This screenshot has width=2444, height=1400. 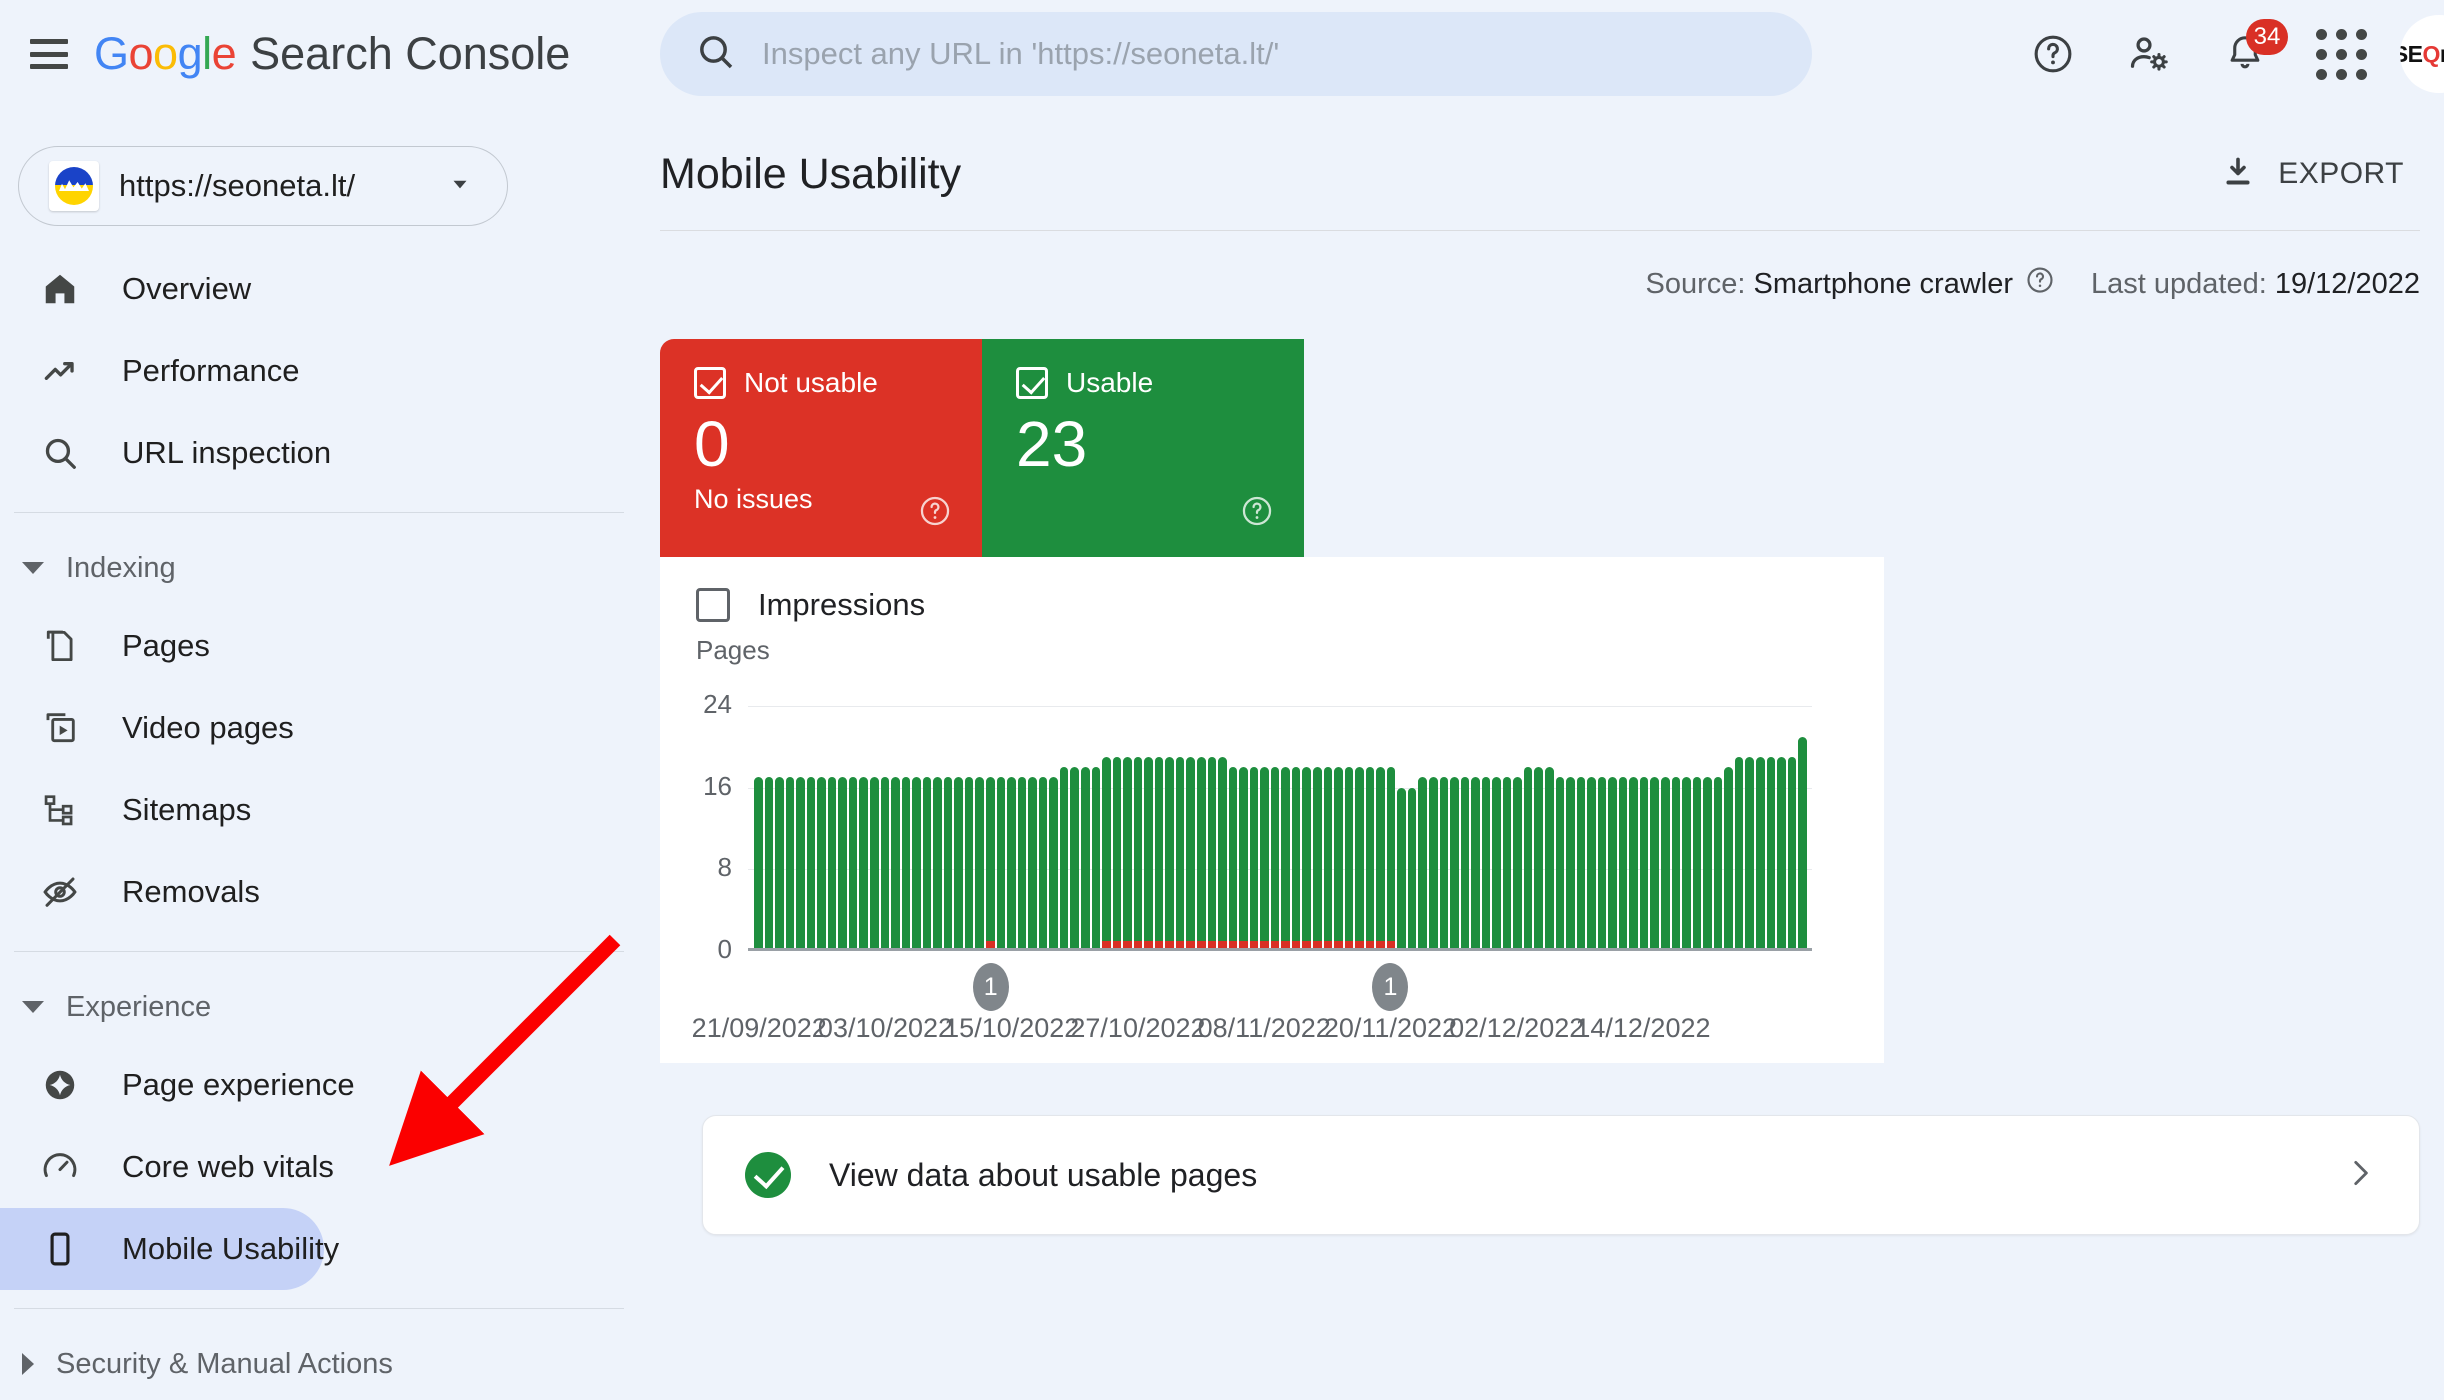 I want to click on property-selector: https://seoneta.lt/, so click(x=263, y=186).